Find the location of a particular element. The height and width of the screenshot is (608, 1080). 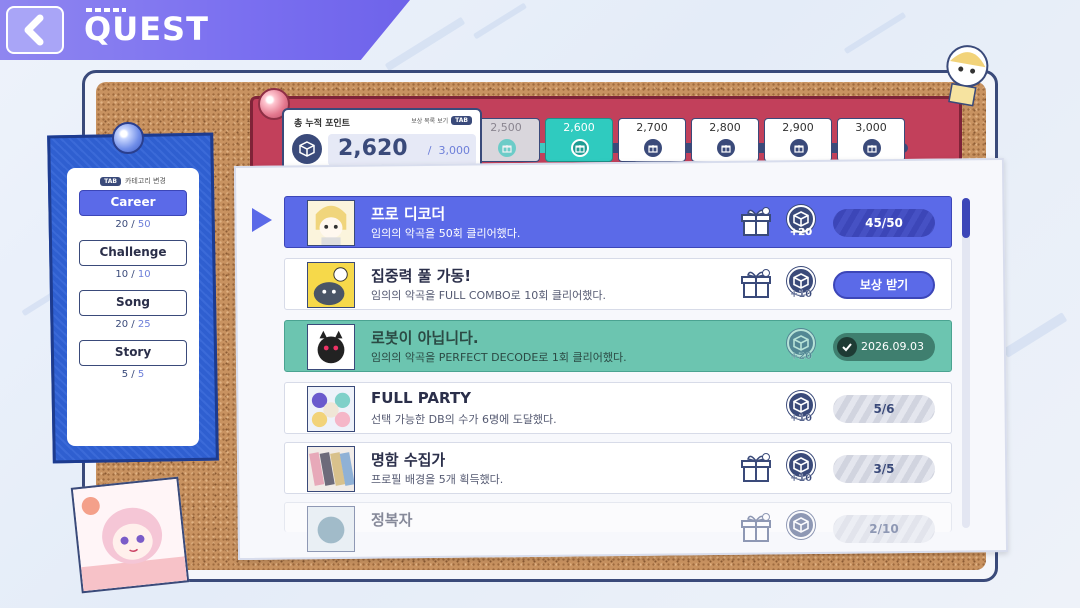

quest-description: 임의의 악곡을 FULL COMBO로 10회 클리어했다. is located at coordinates (489, 295).